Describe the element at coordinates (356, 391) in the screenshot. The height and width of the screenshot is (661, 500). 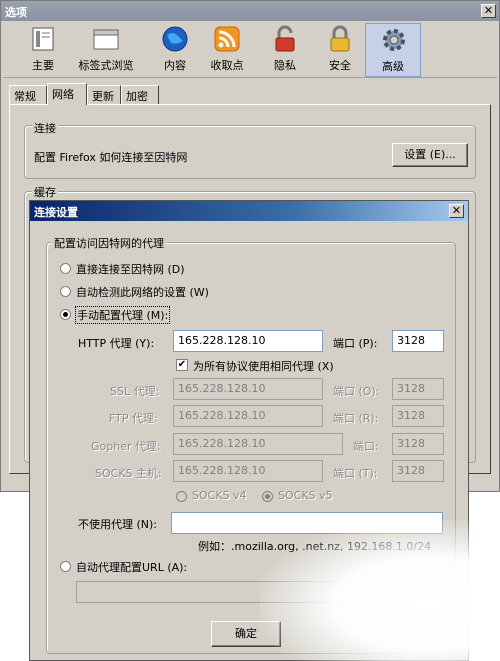
I see `ssl-port-label: 端口 (O):` at that location.